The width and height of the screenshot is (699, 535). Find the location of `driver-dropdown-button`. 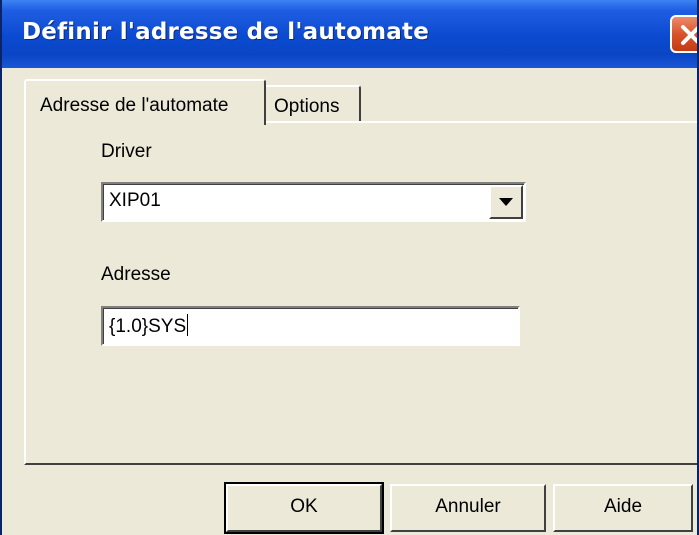

driver-dropdown-button is located at coordinates (506, 202).